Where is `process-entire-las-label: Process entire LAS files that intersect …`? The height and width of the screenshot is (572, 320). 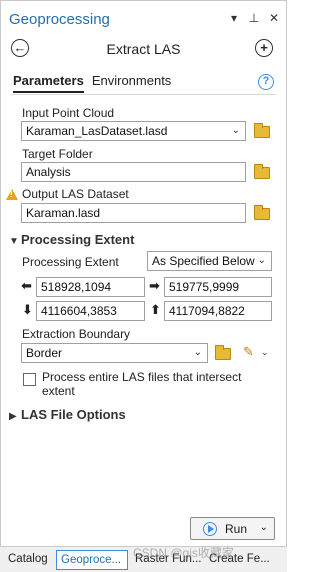
process-entire-las-label: Process entire LAS files that intersect … is located at coordinates (142, 384).